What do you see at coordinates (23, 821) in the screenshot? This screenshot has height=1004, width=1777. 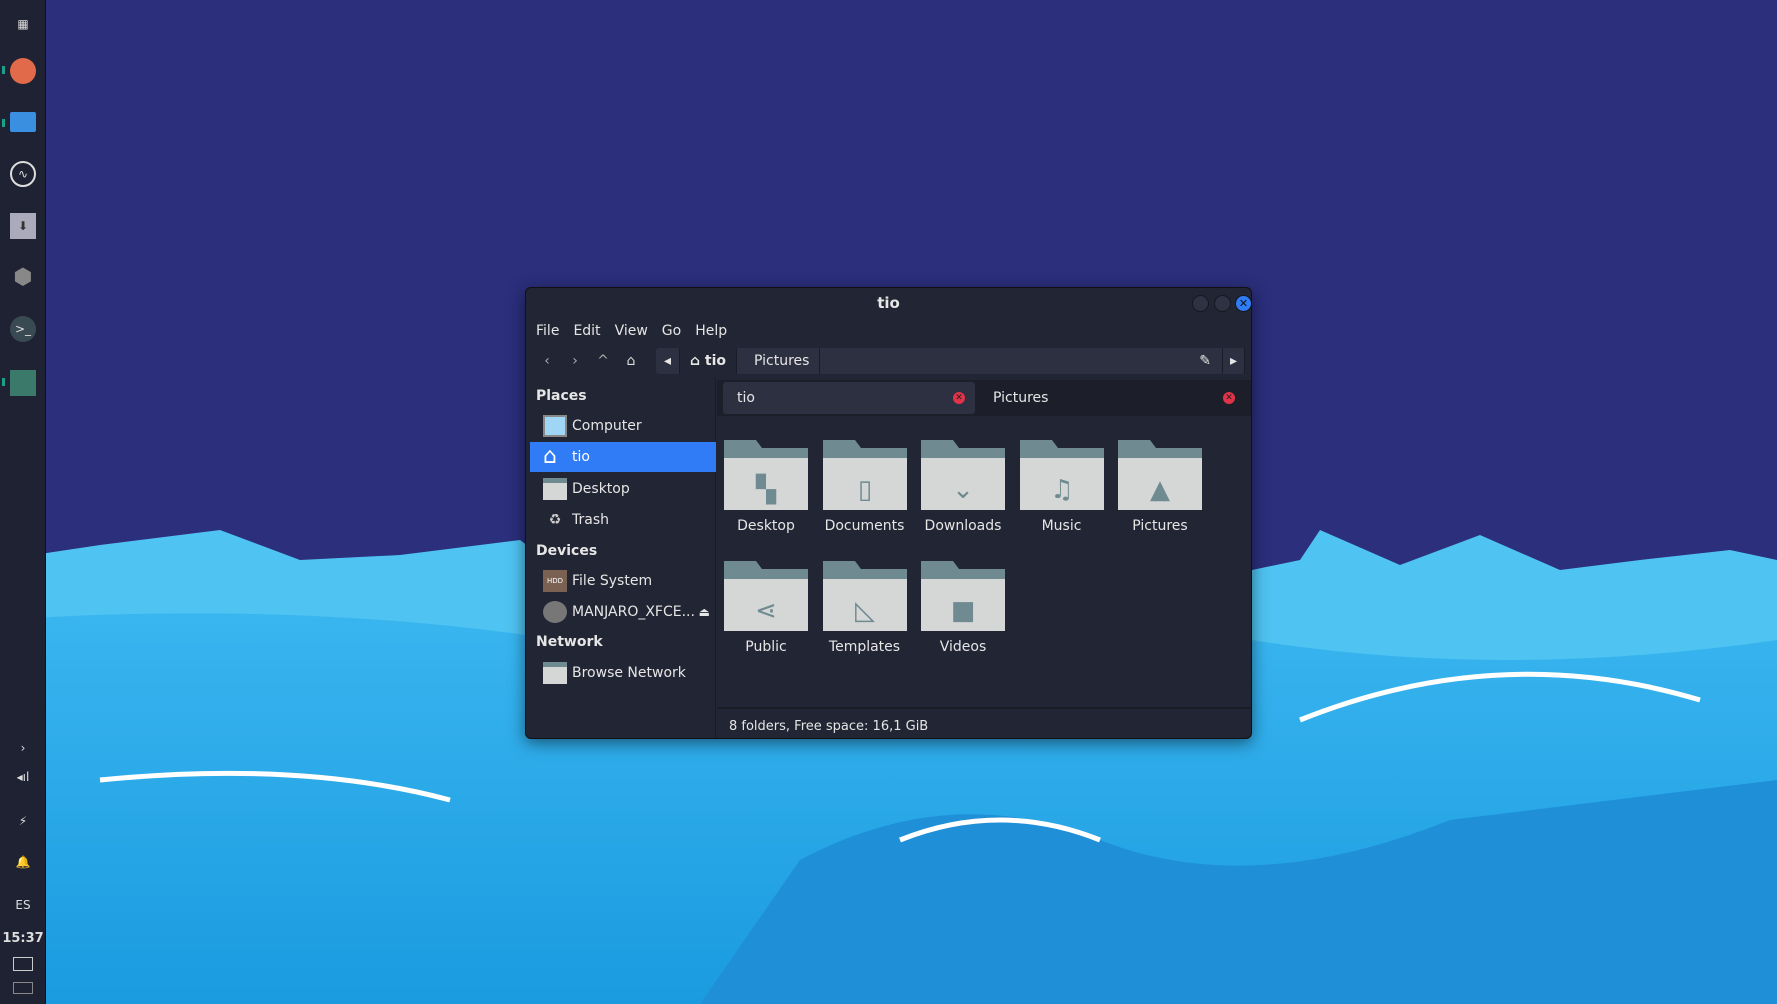 I see `power-icon: ⚡` at bounding box center [23, 821].